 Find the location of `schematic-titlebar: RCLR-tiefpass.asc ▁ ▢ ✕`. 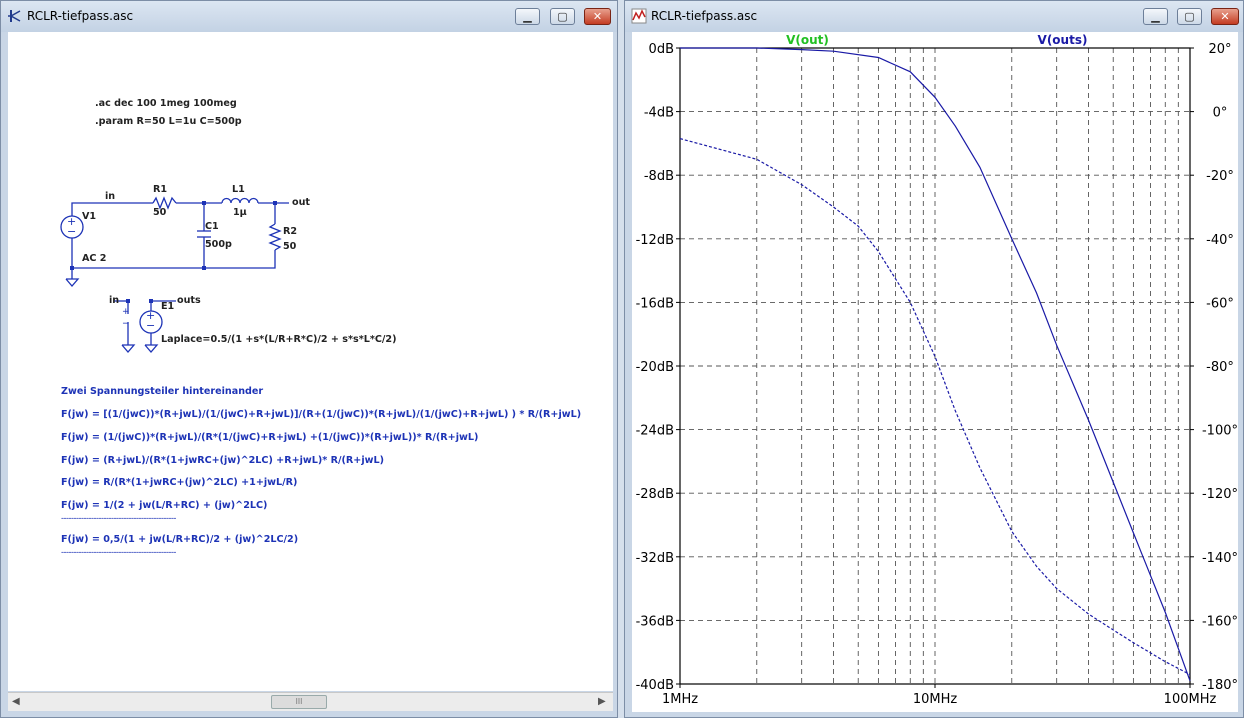

schematic-titlebar: RCLR-tiefpass.asc ▁ ▢ ✕ is located at coordinates (309, 16).